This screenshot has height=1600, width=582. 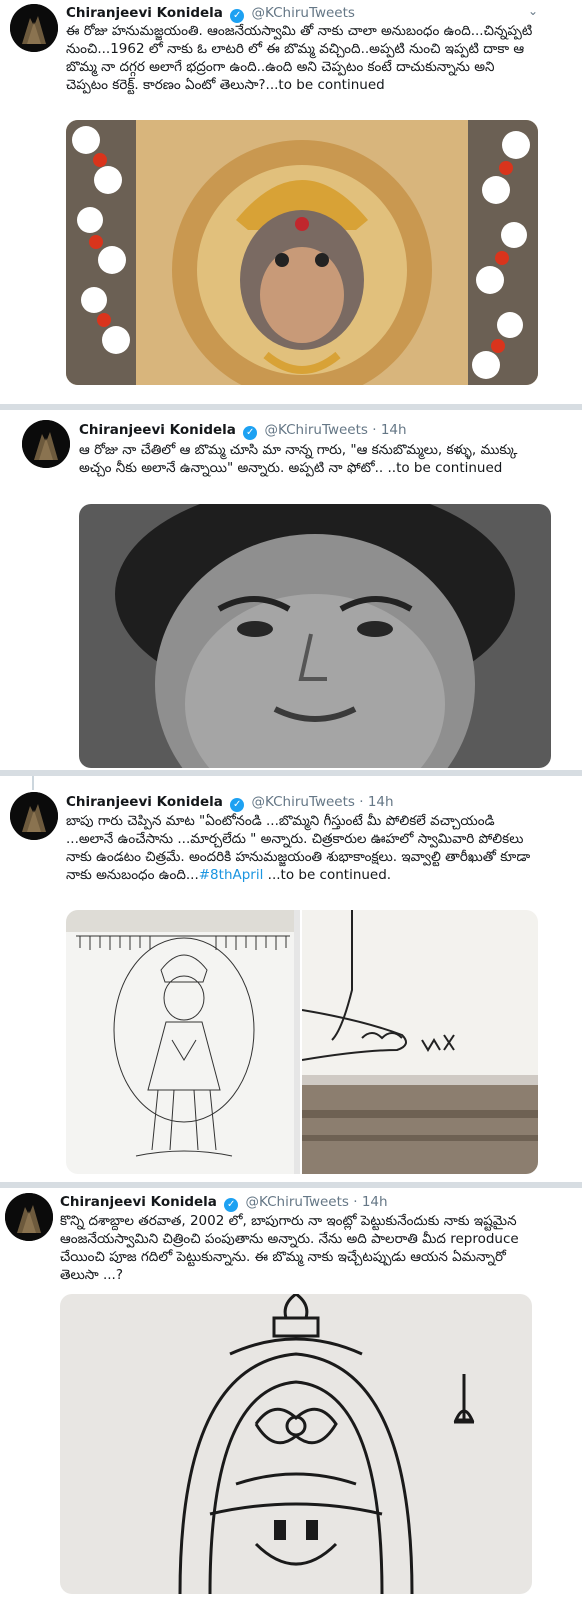 What do you see at coordinates (327, 875) in the screenshot?
I see `tweet-text-end: ...to be continued.` at bounding box center [327, 875].